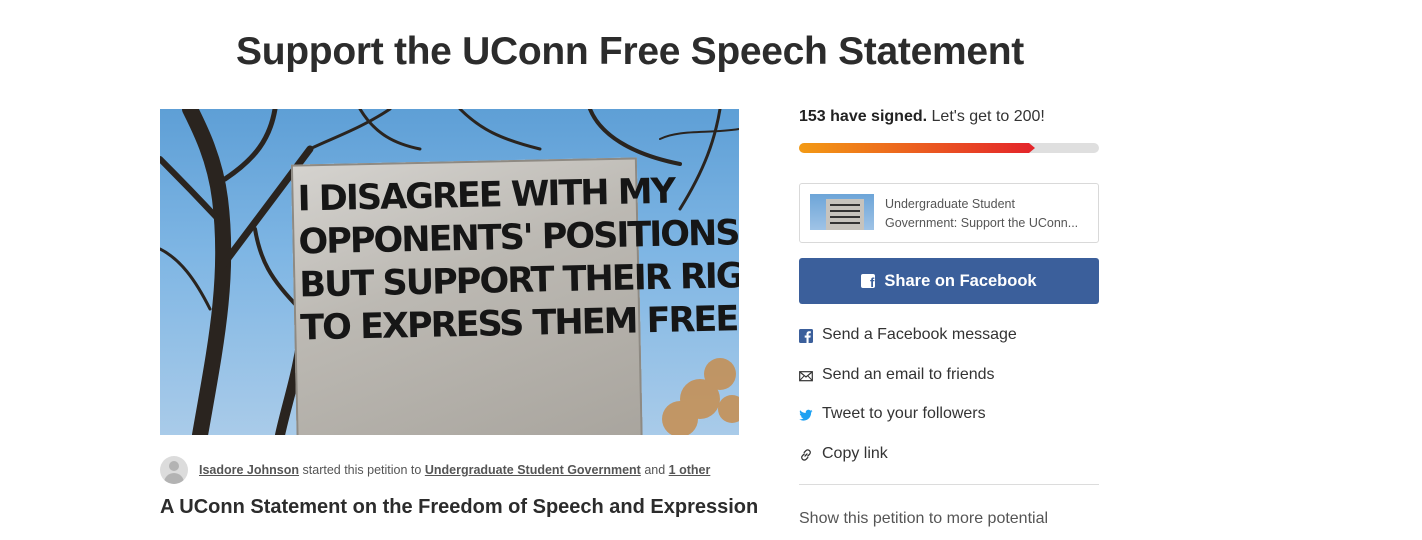  Describe the element at coordinates (868, 281) in the screenshot. I see `facebook-icon: f` at that location.